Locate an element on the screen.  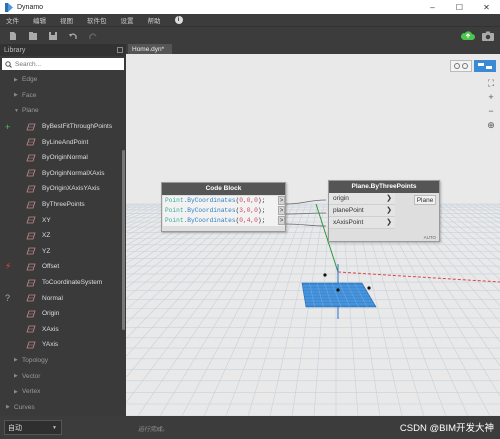
library-node-label: ByBestFitThroughPoints is located at coordinates (77, 127).